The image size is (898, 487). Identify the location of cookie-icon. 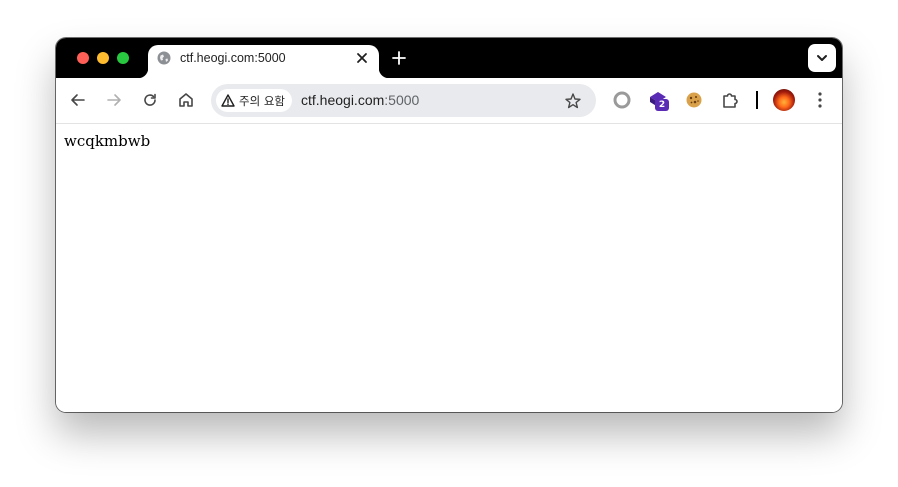
(694, 100).